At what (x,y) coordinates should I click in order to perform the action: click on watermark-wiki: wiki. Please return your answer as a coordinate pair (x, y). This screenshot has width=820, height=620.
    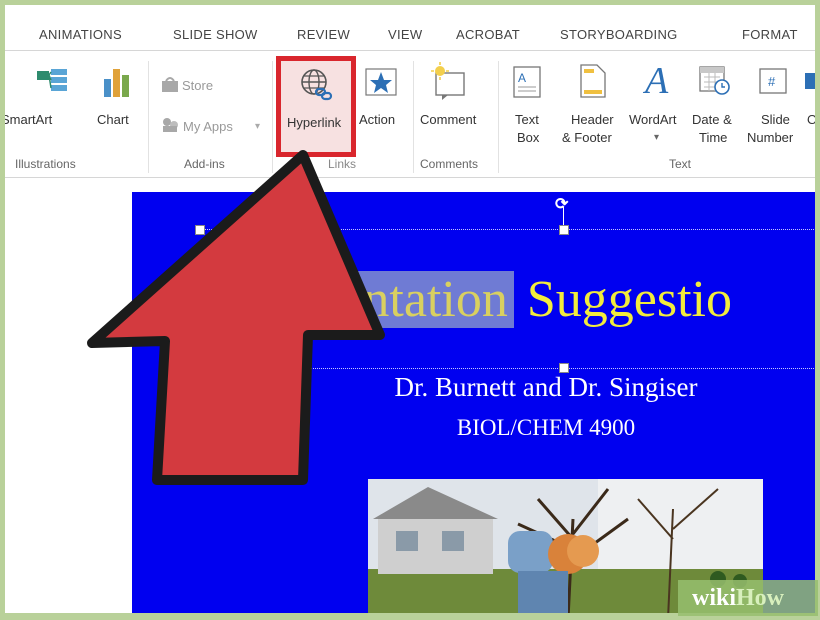
    Looking at the image, I should click on (714, 598).